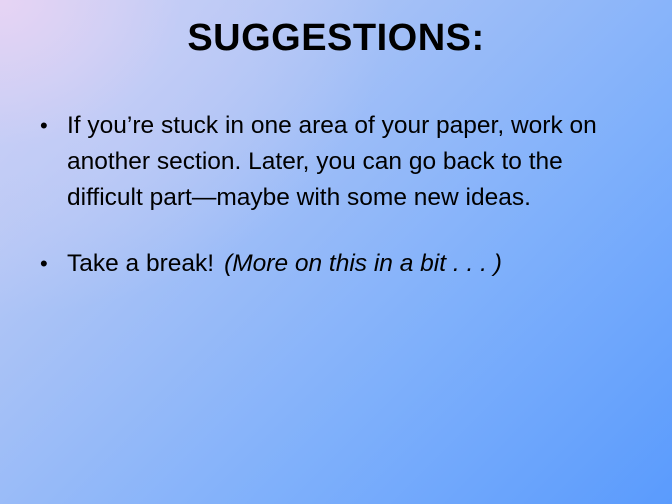 Image resolution: width=672 pixels, height=504 pixels. Describe the element at coordinates (336, 38) in the screenshot. I see `slide-title: SUGGESTIONS:` at that location.